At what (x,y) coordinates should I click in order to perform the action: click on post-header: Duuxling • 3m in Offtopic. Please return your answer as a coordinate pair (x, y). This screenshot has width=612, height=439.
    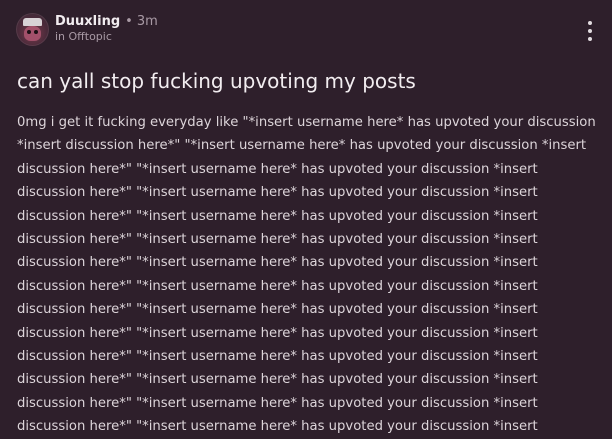
    Looking at the image, I should click on (306, 30).